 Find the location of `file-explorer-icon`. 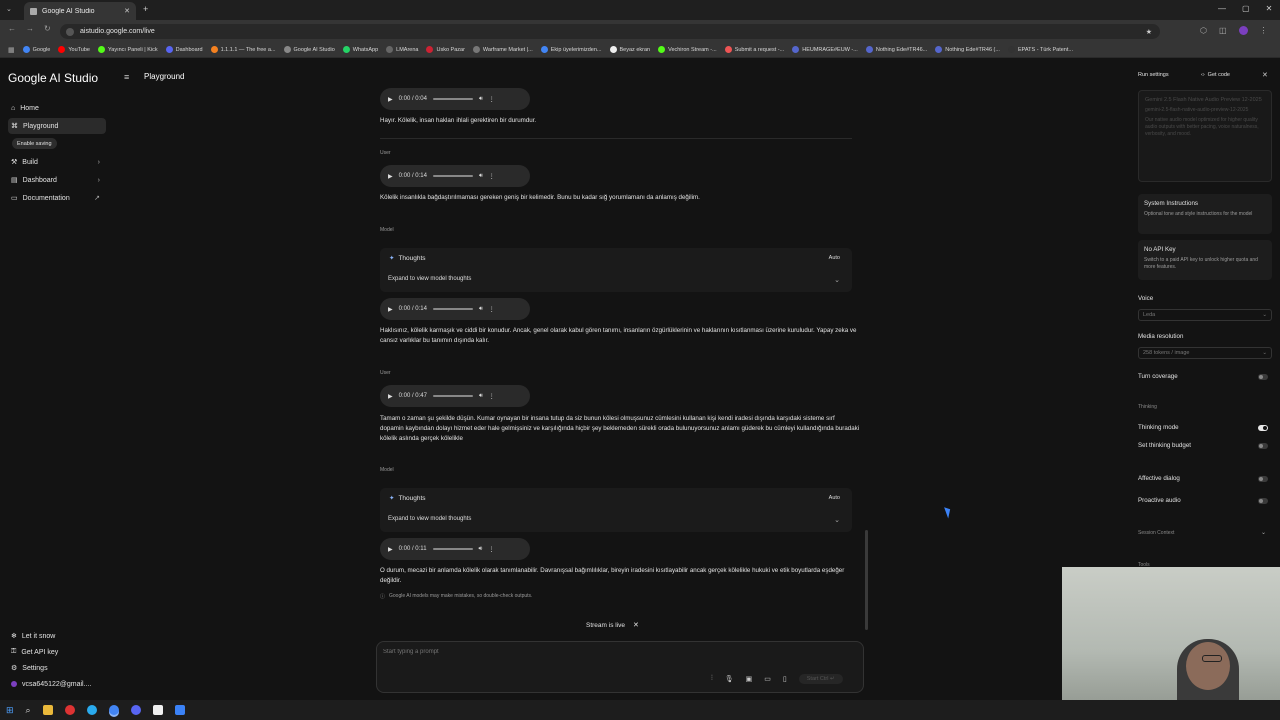

file-explorer-icon is located at coordinates (47, 710).